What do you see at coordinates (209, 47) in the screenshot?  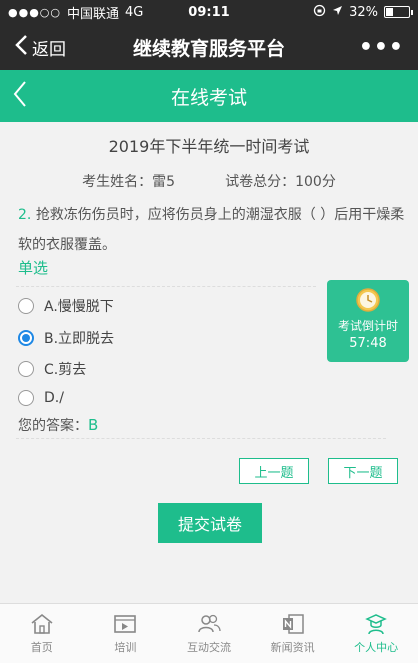 I see `nav-bar: 返回 继续教育服务平台 •••` at bounding box center [209, 47].